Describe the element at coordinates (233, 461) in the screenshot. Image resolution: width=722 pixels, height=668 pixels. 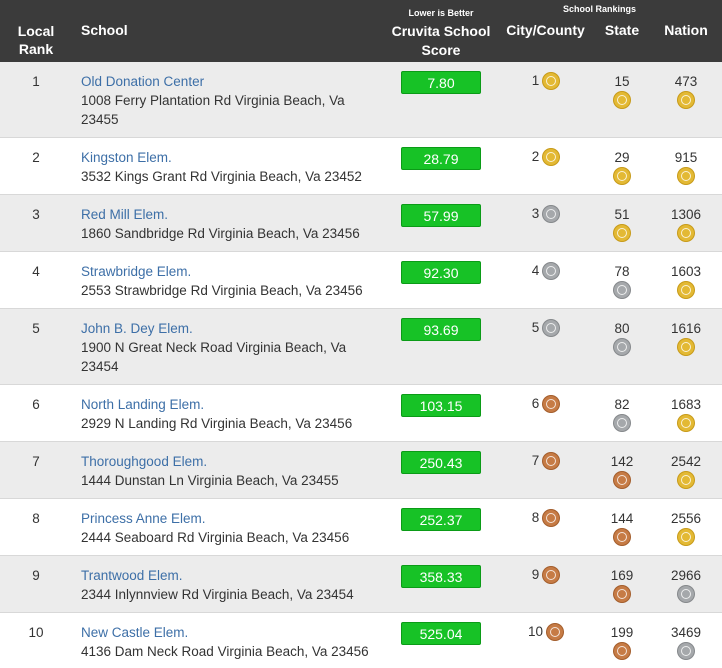
I see `school-name-link: Thoroughgood Elem.` at that location.